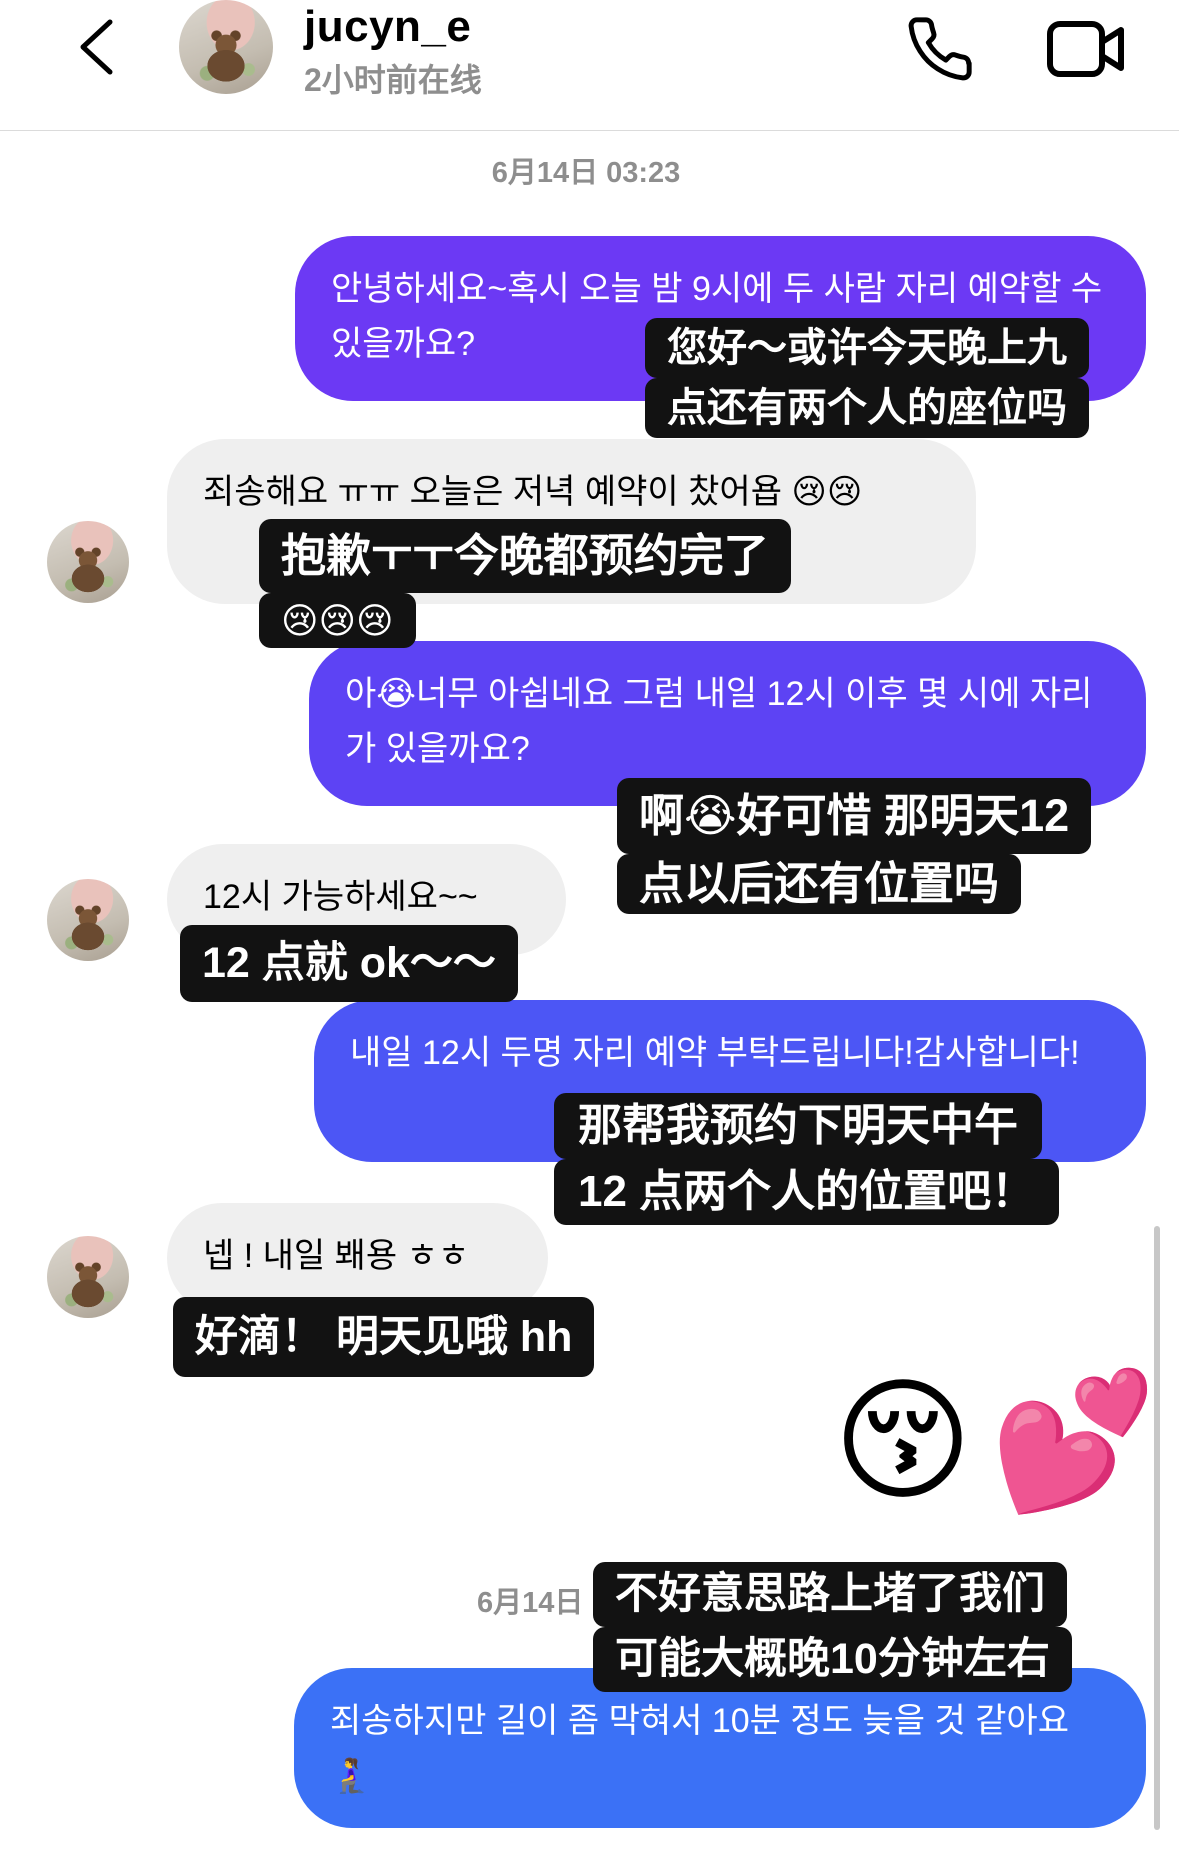 Image resolution: width=1179 pixels, height=1860 pixels. I want to click on caption-overlay: 不好意思路上堵了我们 可能大概晚10分钟左右, so click(832, 1627).